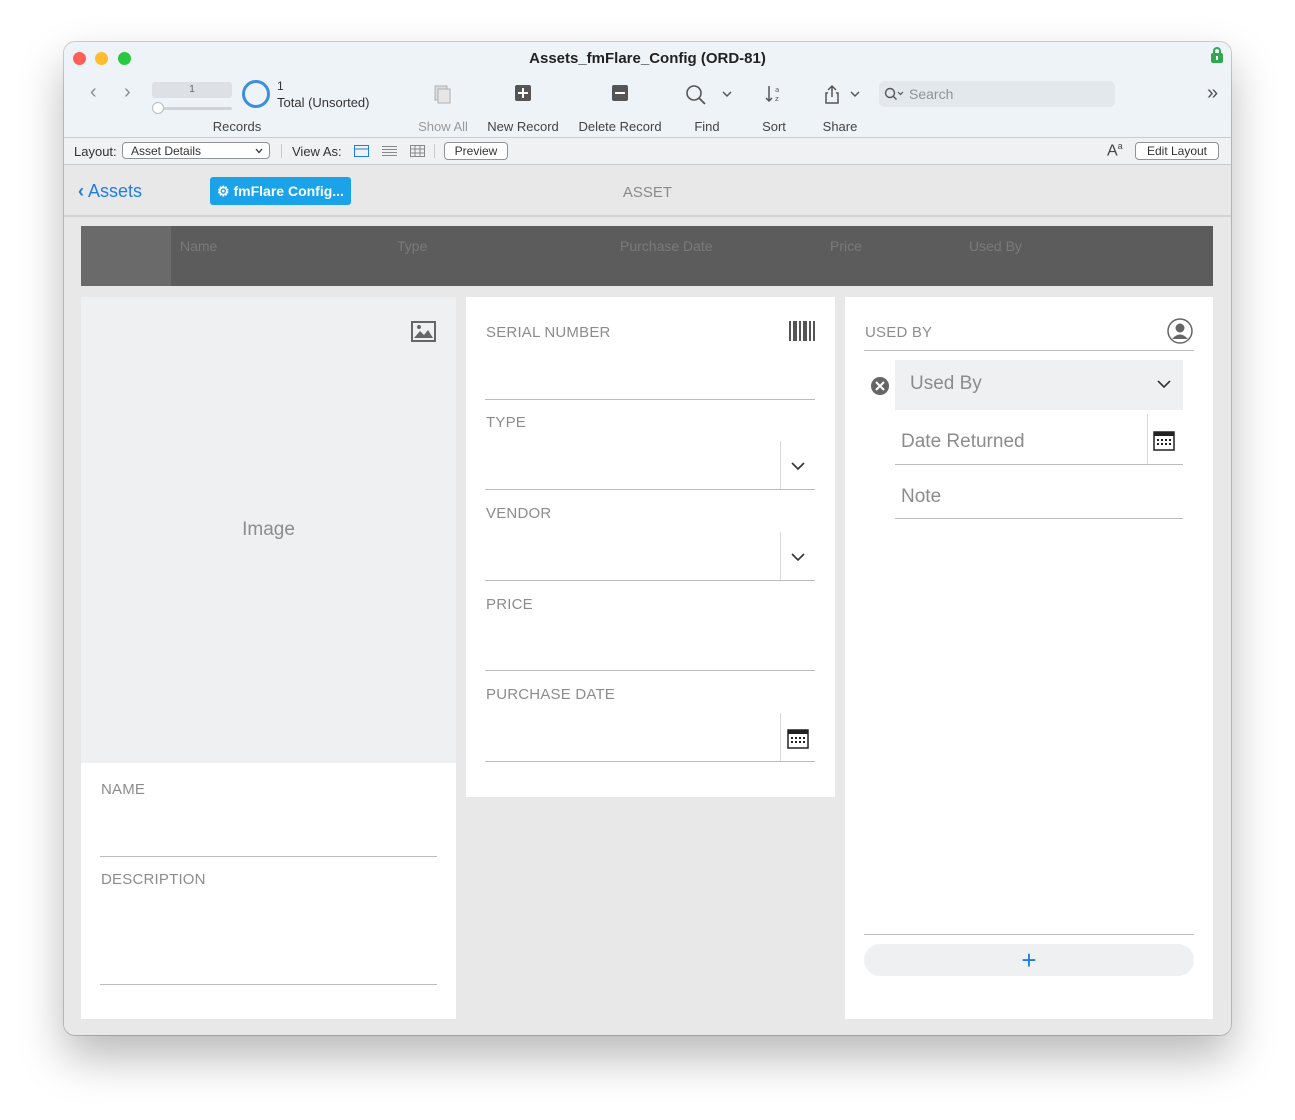 This screenshot has width=1295, height=1120. What do you see at coordinates (423, 331) in the screenshot?
I see `image-icon` at bounding box center [423, 331].